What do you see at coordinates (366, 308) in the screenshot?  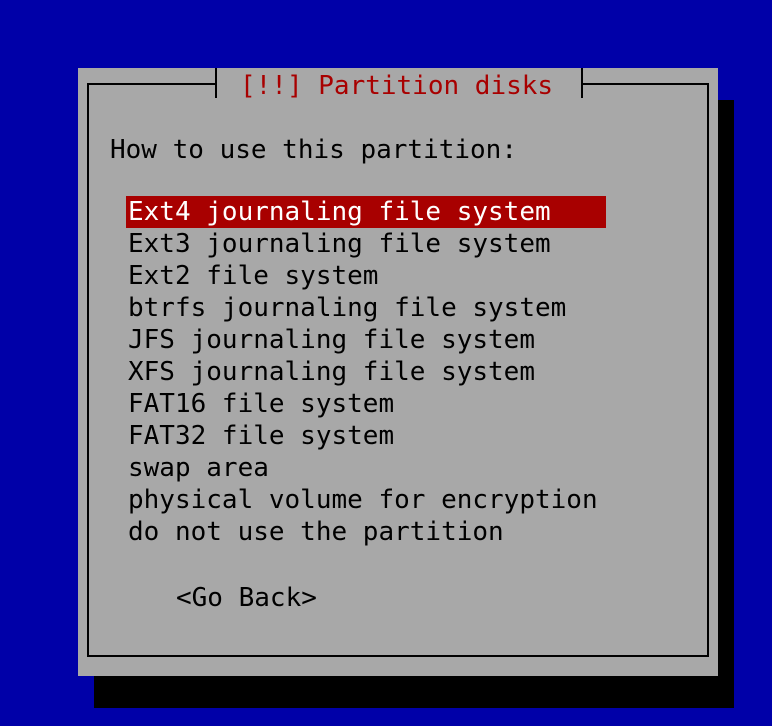 I see `option-btrfs: btrfs journaling file system` at bounding box center [366, 308].